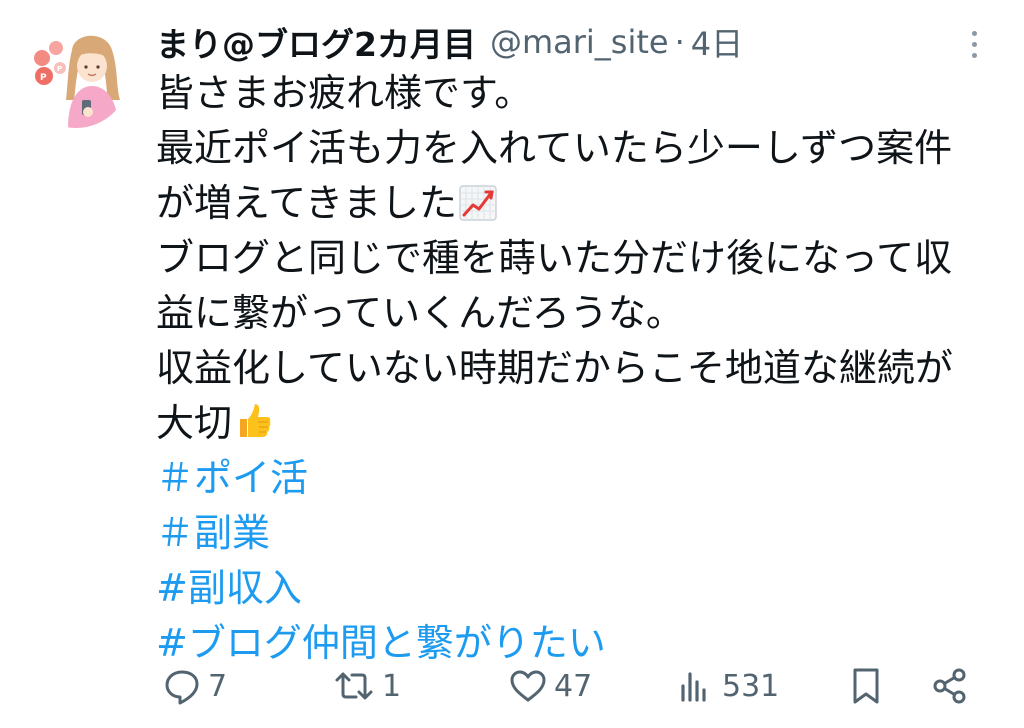 The height and width of the screenshot is (728, 1024). Describe the element at coordinates (344, 93) in the screenshot. I see `tweet-line-text: 皆さまお疲れ様です。` at that location.